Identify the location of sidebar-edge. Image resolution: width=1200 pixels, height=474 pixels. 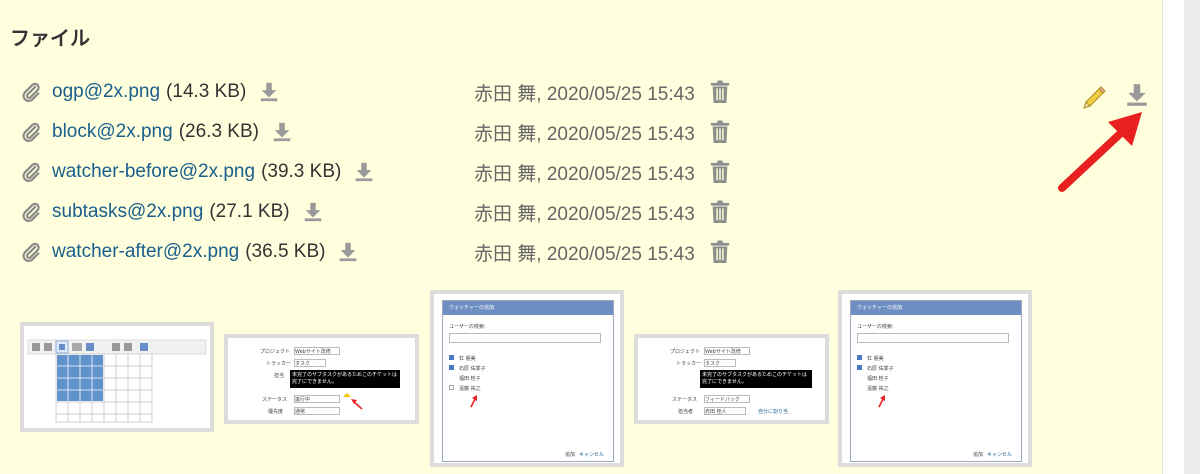
(1173, 237).